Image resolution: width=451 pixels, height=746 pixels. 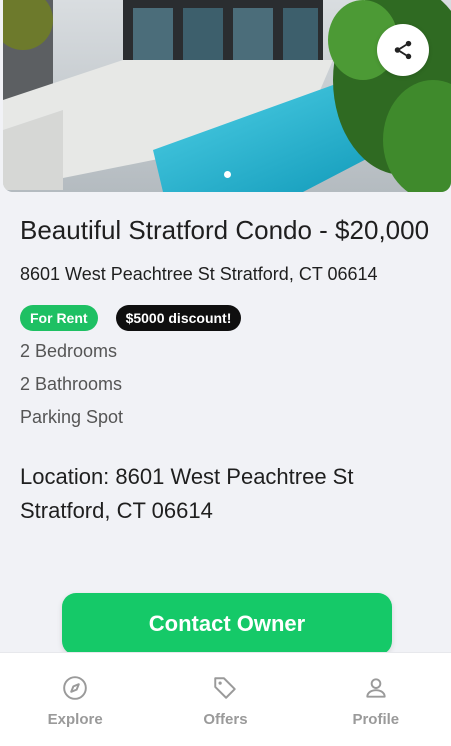 I want to click on discount-badge: $5000 discount!, so click(x=178, y=318).